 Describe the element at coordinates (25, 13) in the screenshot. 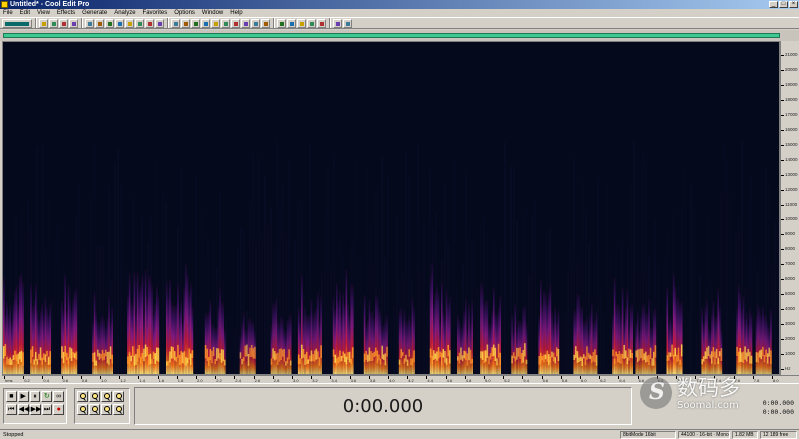

I see `menu-edit: Edit` at that location.